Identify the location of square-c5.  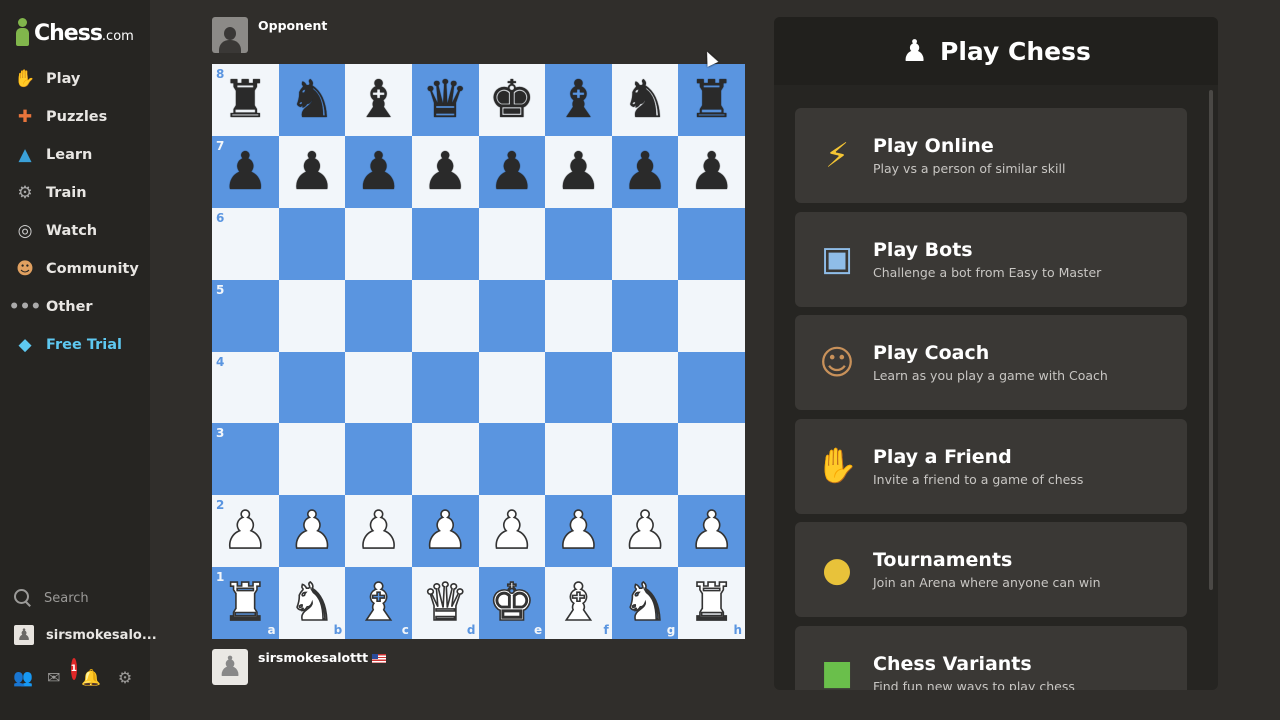
(378, 315).